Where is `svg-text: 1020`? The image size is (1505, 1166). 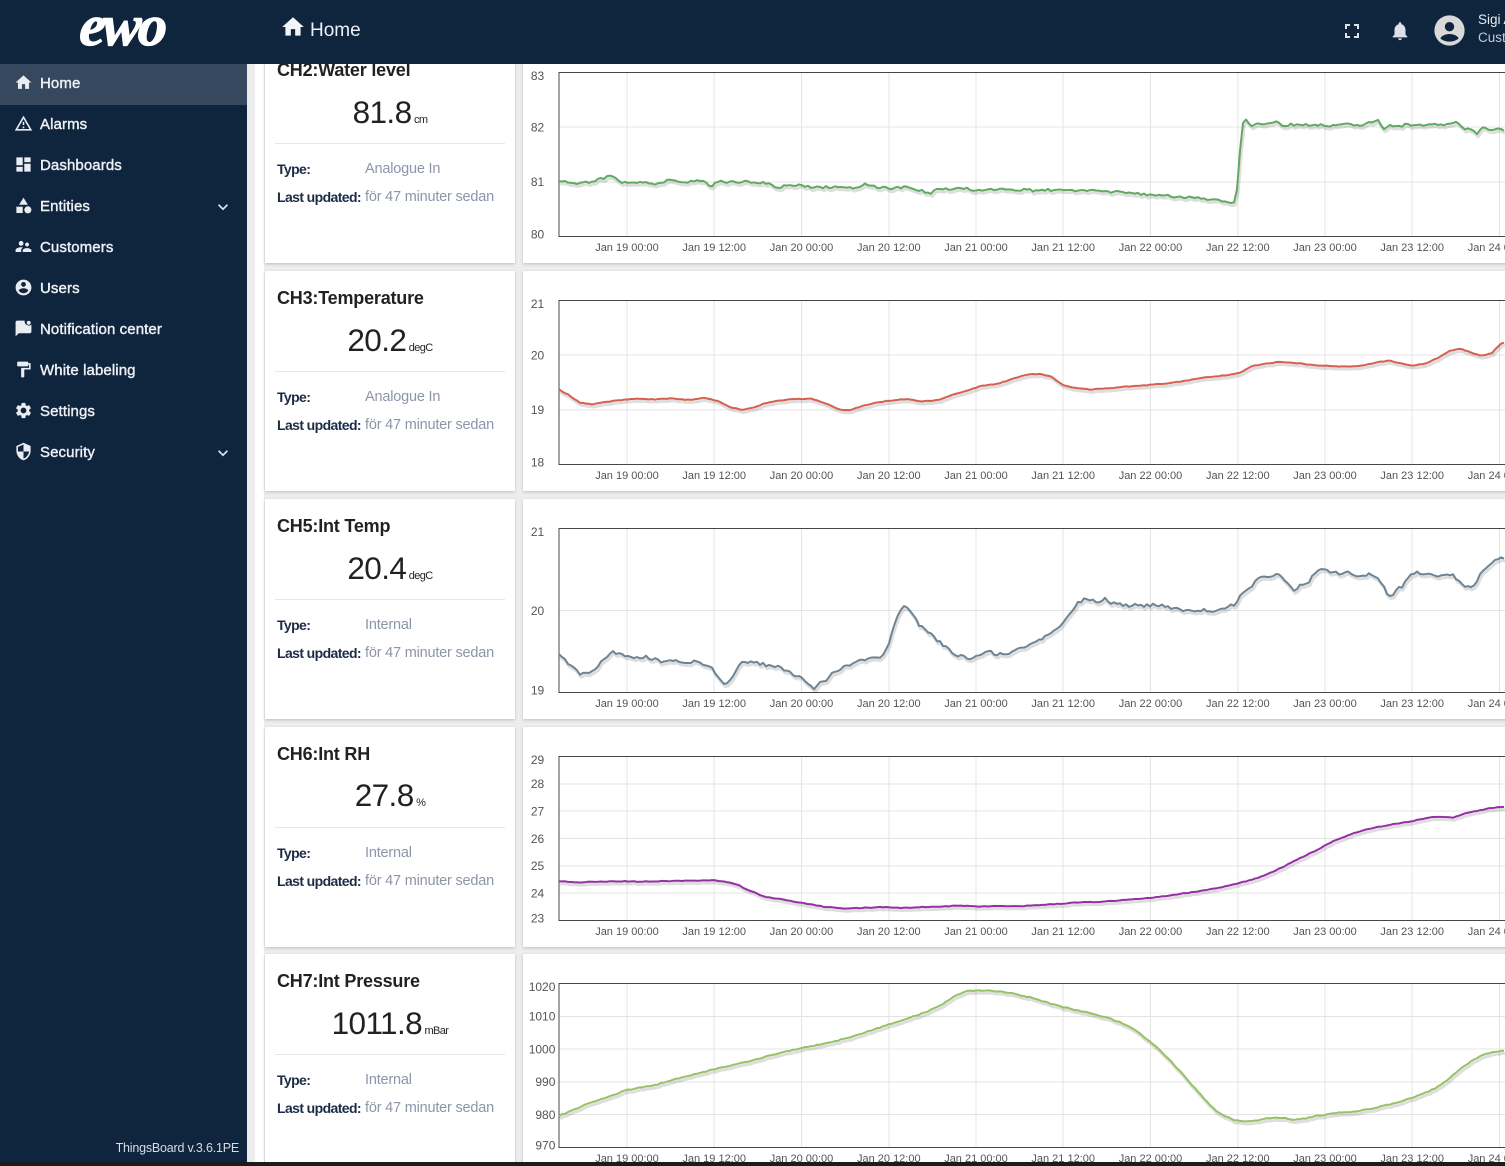 svg-text: 1020 is located at coordinates (542, 987).